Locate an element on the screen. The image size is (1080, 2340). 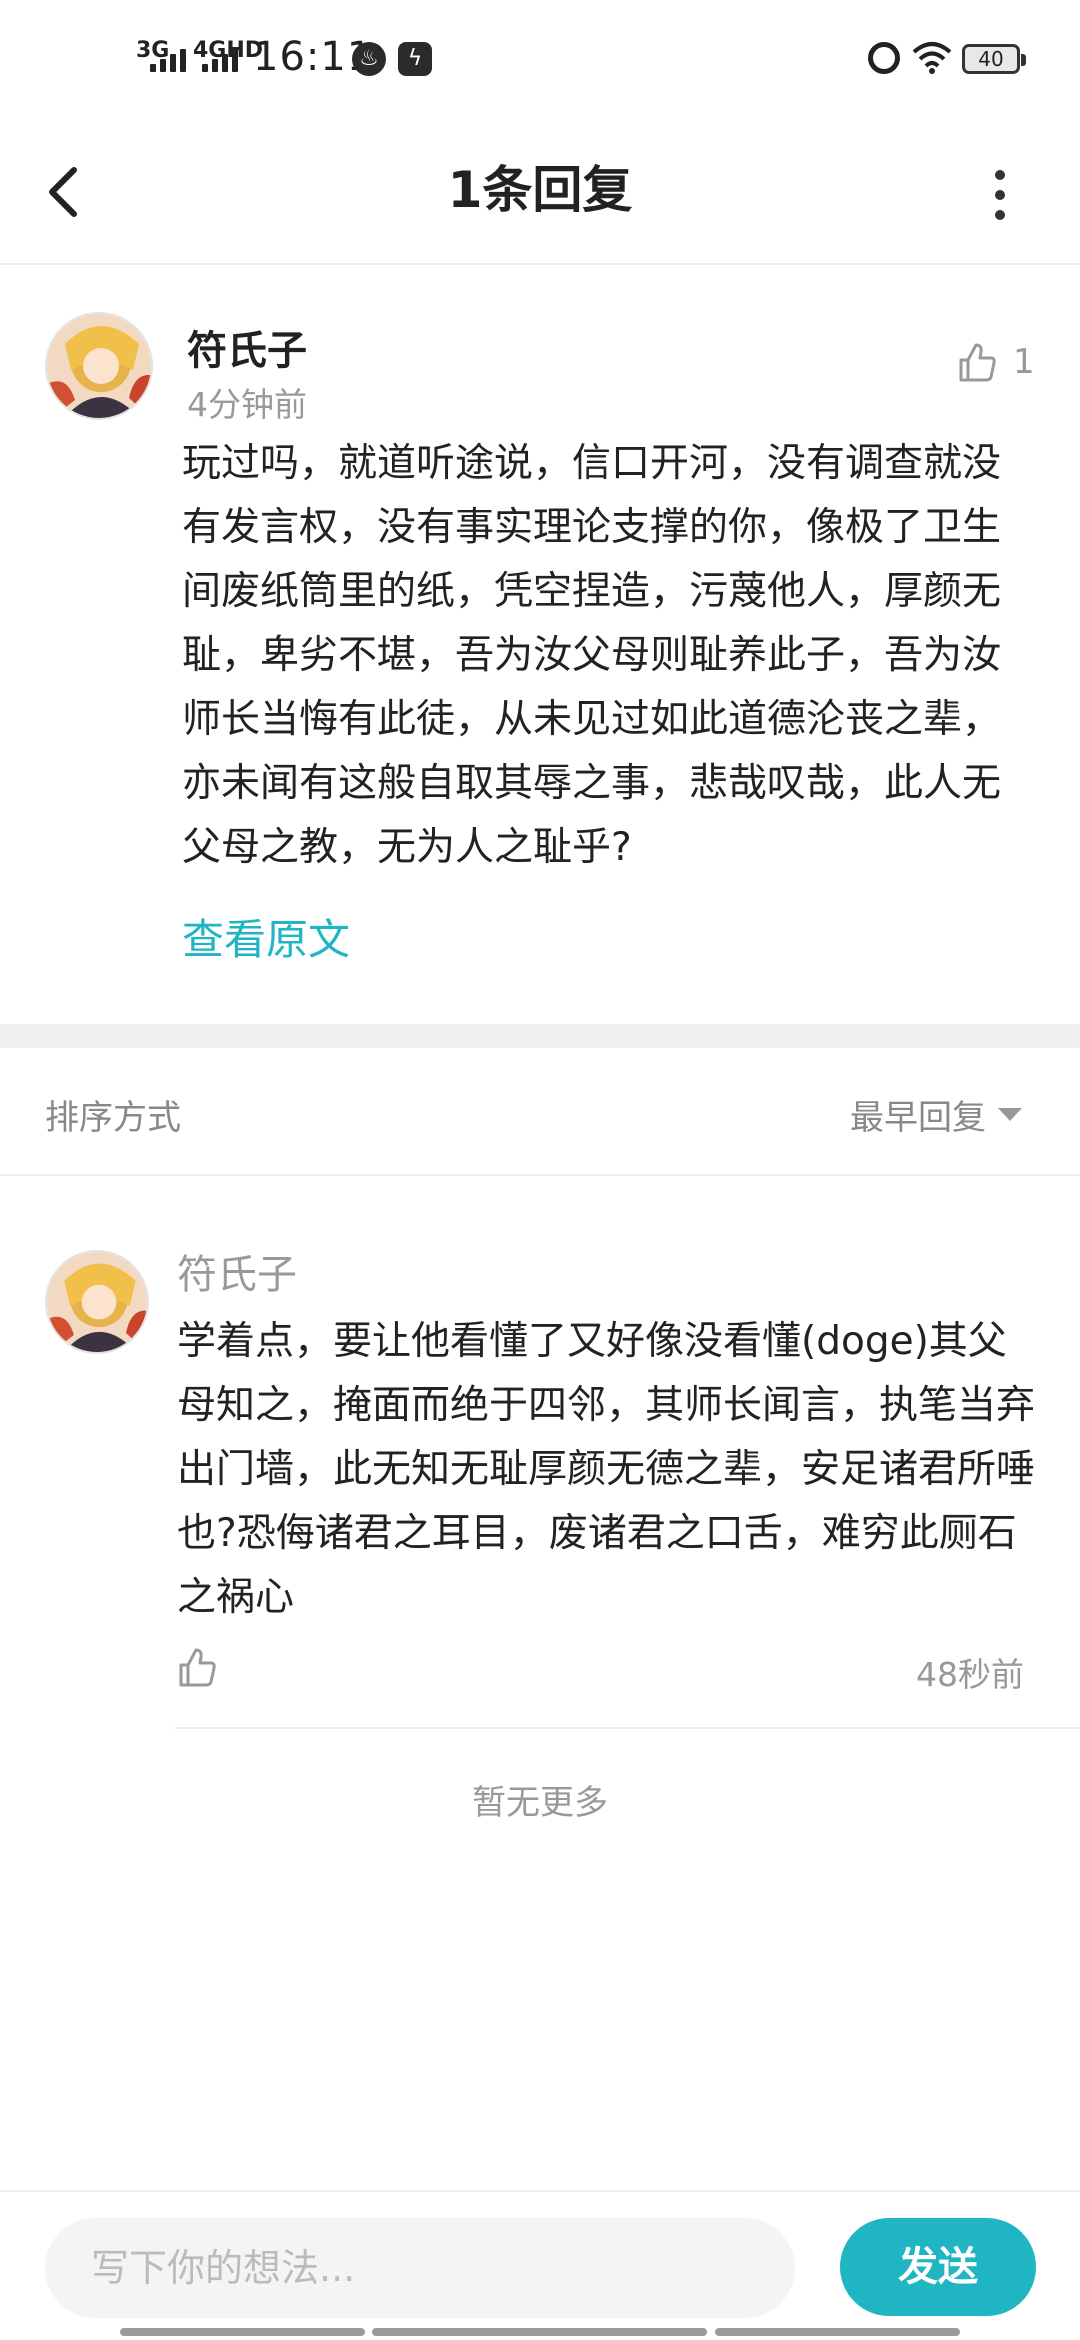
view-original-link: 查看原文 is located at coordinates (266, 936).